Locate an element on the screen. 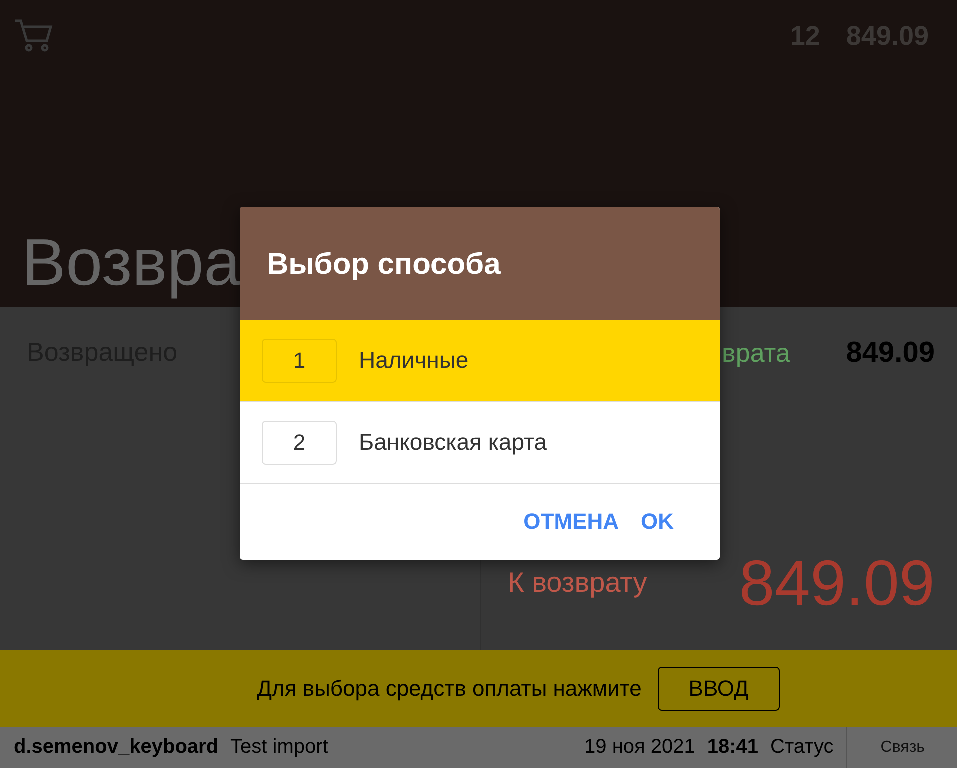 Image resolution: width=957 pixels, height=768 pixels. option-label: Наличные is located at coordinates (414, 360).